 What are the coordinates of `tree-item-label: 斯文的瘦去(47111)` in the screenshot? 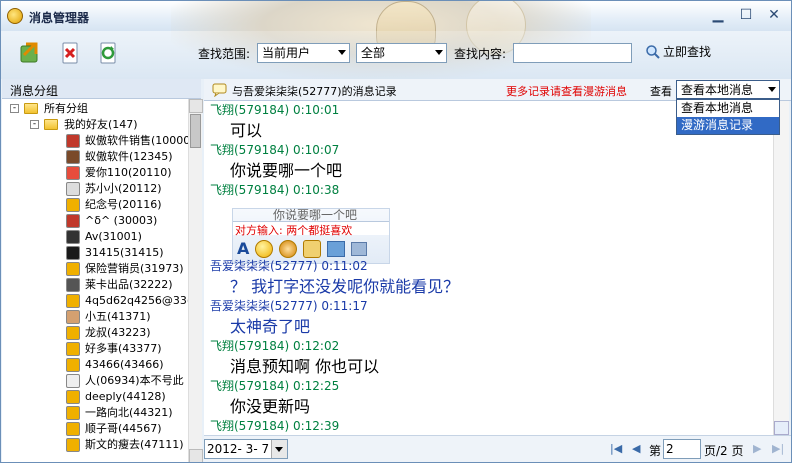 It's located at (134, 444).